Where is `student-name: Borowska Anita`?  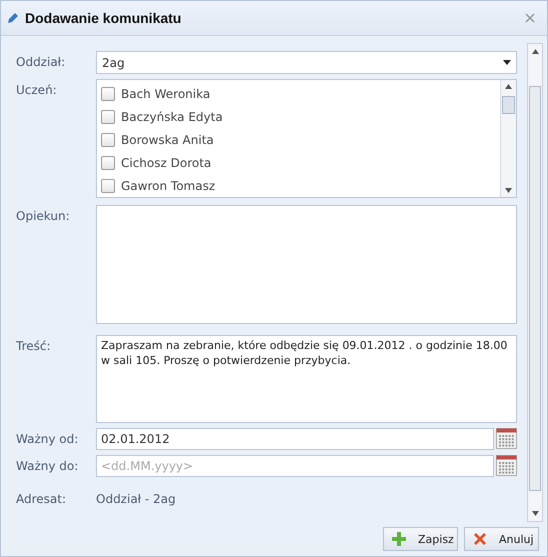 student-name: Borowska Anita is located at coordinates (167, 139).